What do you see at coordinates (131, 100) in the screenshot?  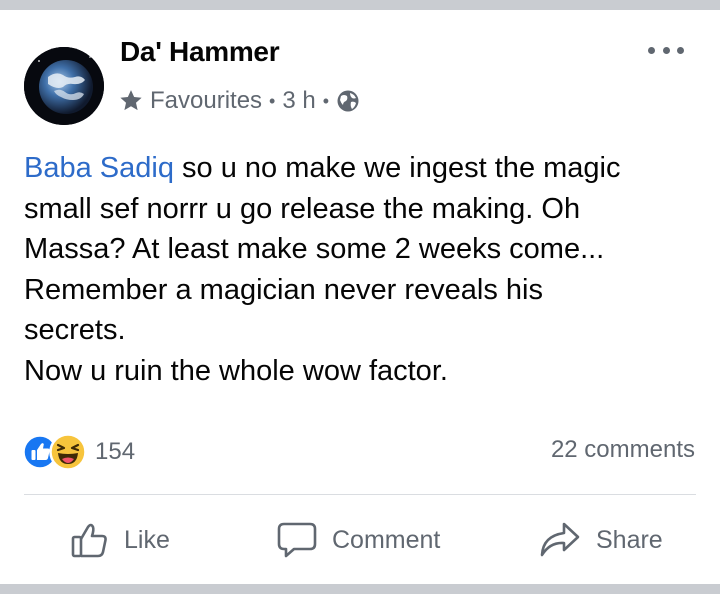 I see `star-icon` at bounding box center [131, 100].